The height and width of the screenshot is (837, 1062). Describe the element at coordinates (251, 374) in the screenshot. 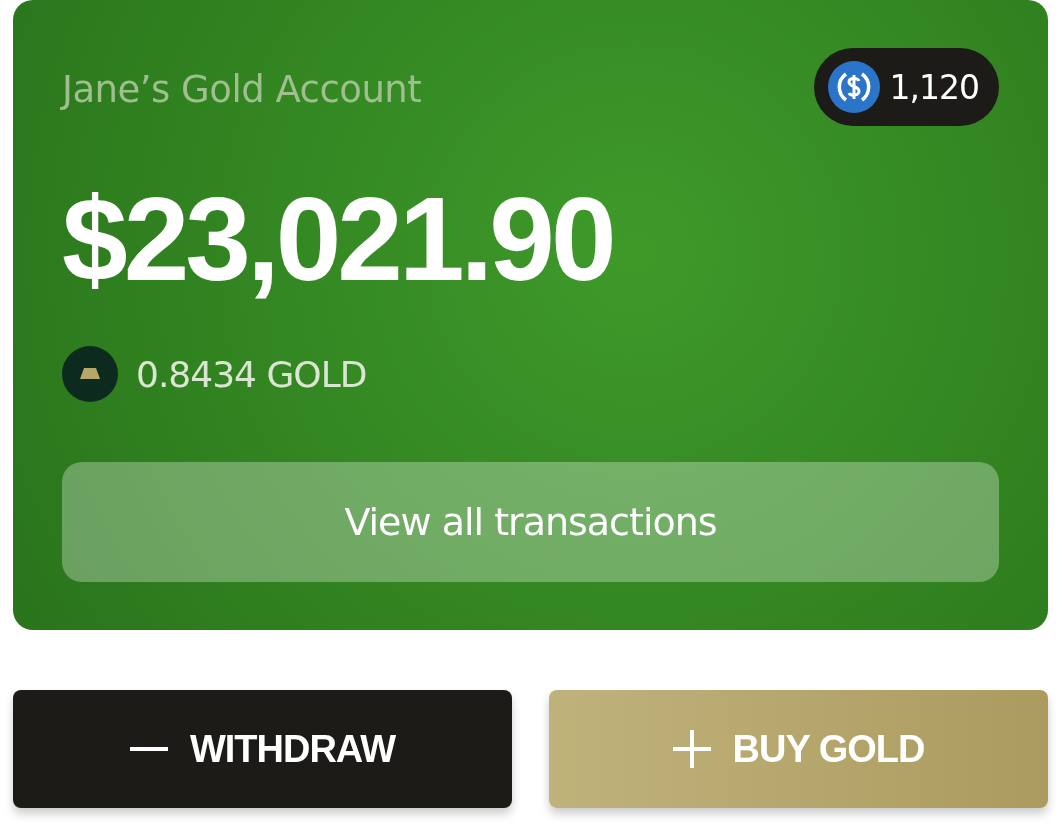

I see `holding-amount: 0.8434 GOLD` at that location.